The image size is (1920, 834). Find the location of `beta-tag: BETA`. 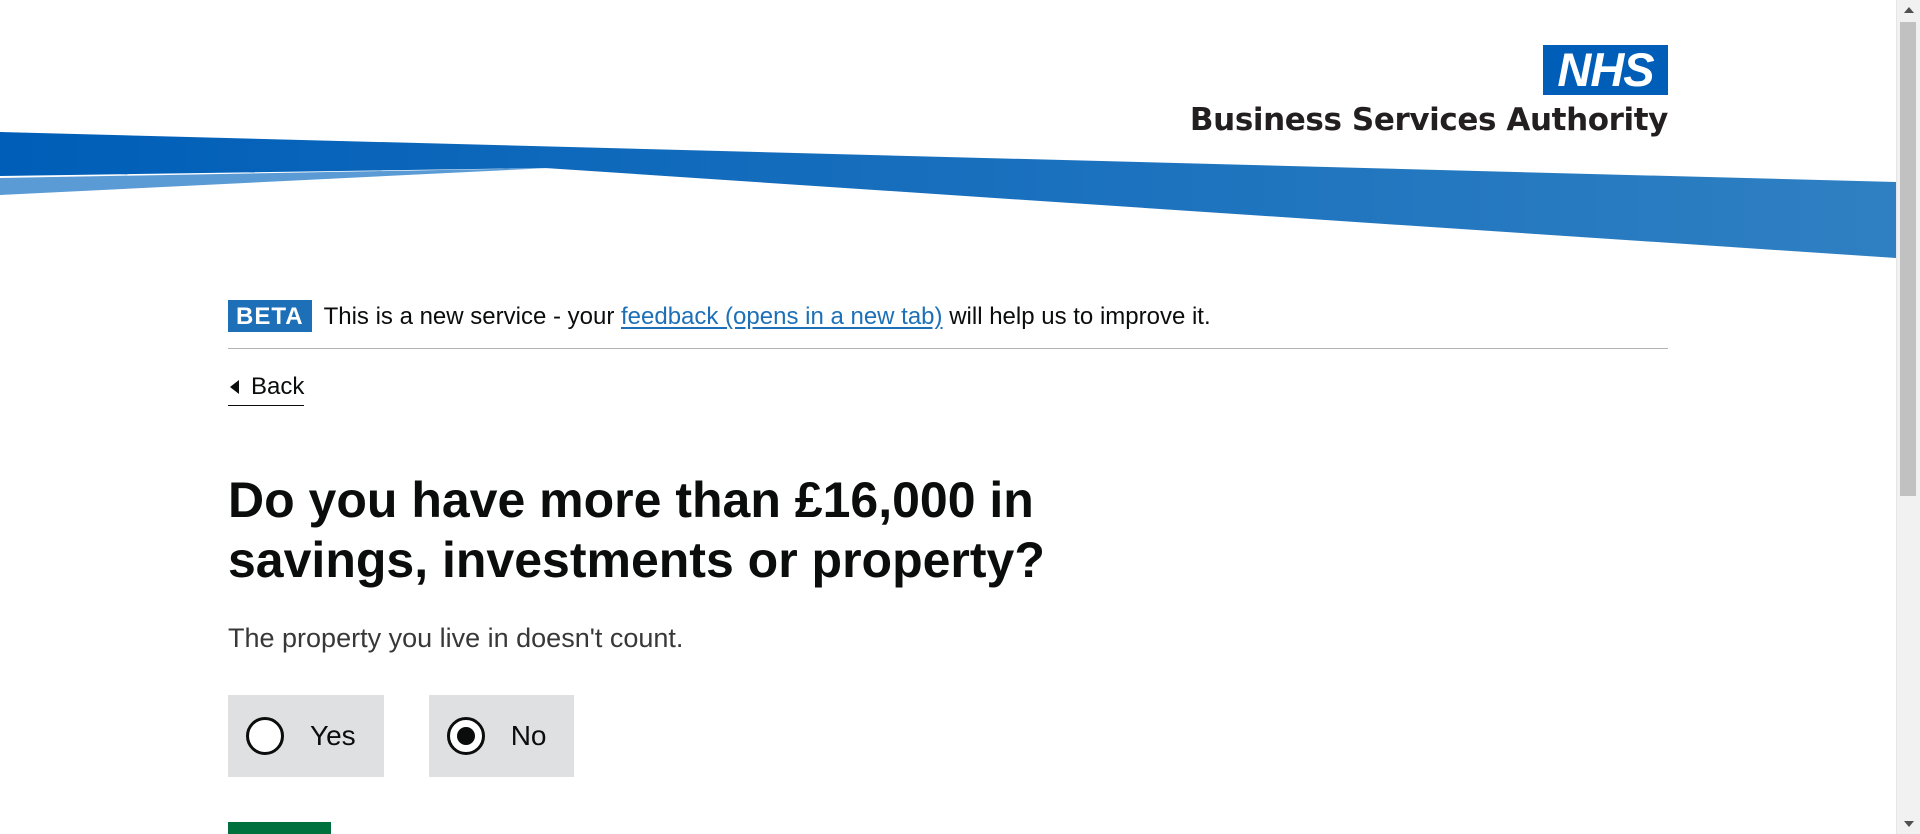

beta-tag: BETA is located at coordinates (270, 316).